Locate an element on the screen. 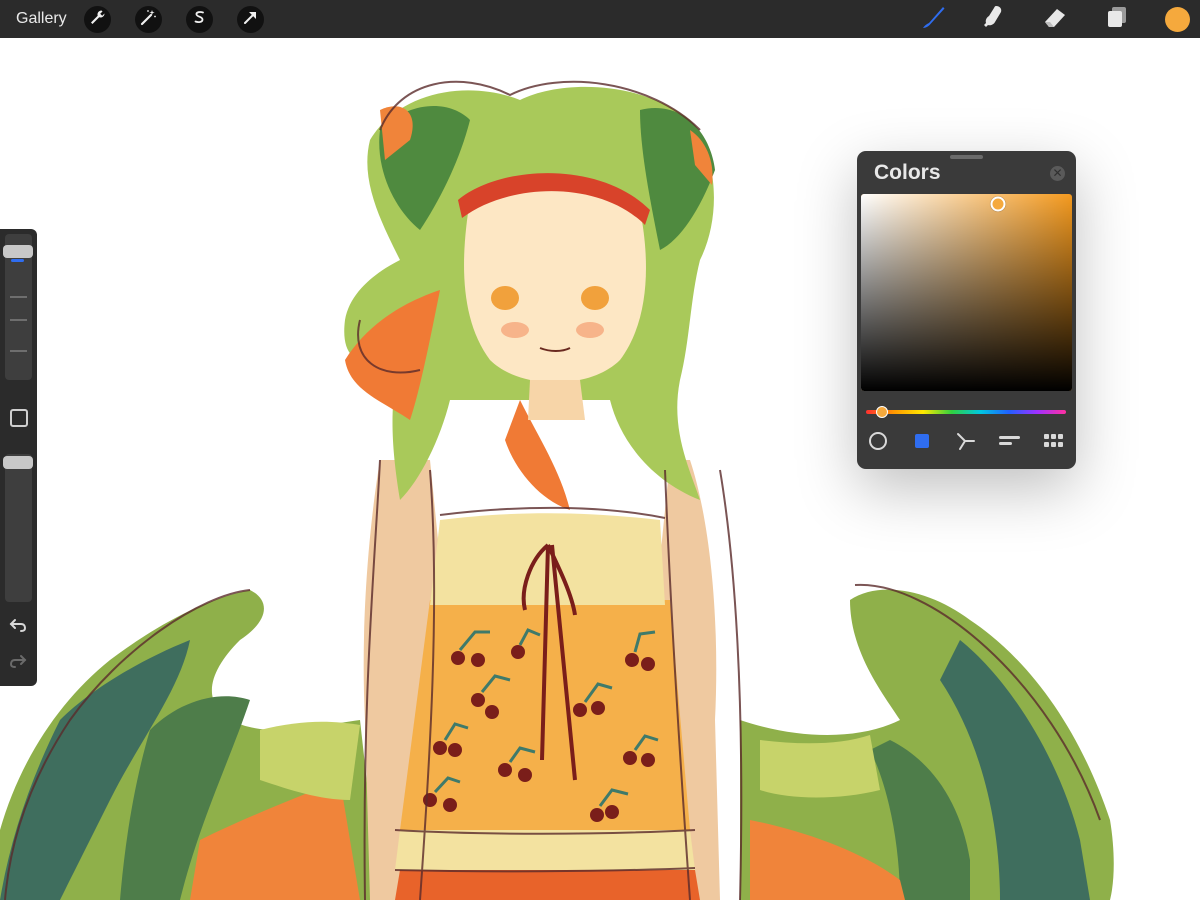 This screenshot has width=1200, height=900. value-mode-icon is located at coordinates (1010, 443).